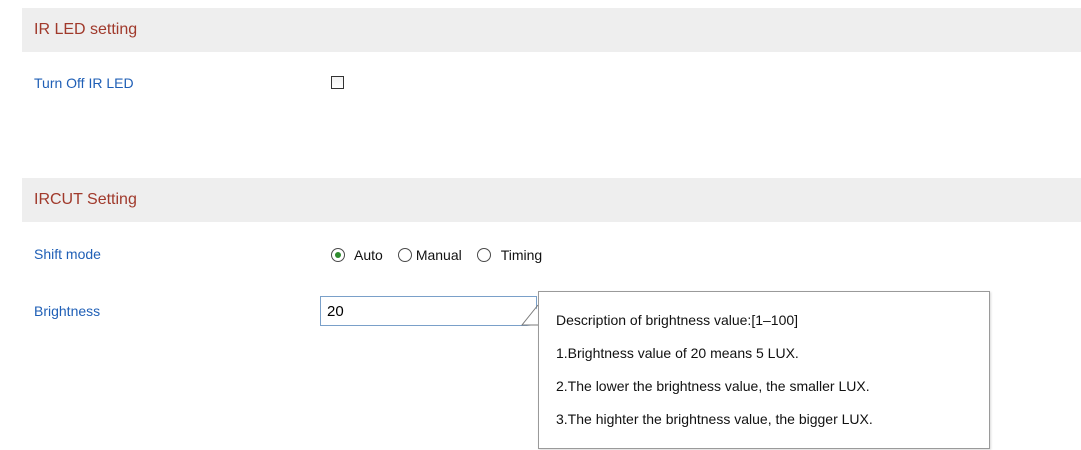 The height and width of the screenshot is (450, 1081). Describe the element at coordinates (67, 254) in the screenshot. I see `shift-mode-label: Shift mode` at that location.